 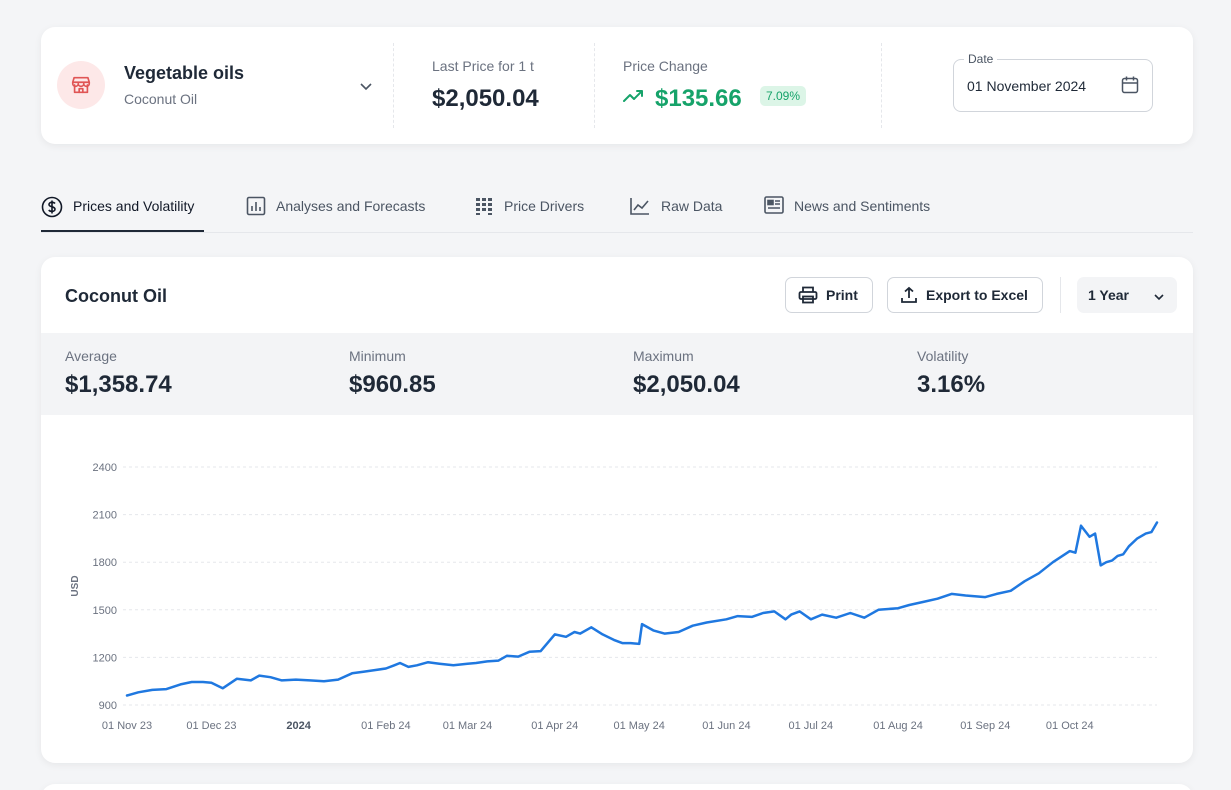 What do you see at coordinates (665, 66) in the screenshot?
I see `price-change-label: Price Change` at bounding box center [665, 66].